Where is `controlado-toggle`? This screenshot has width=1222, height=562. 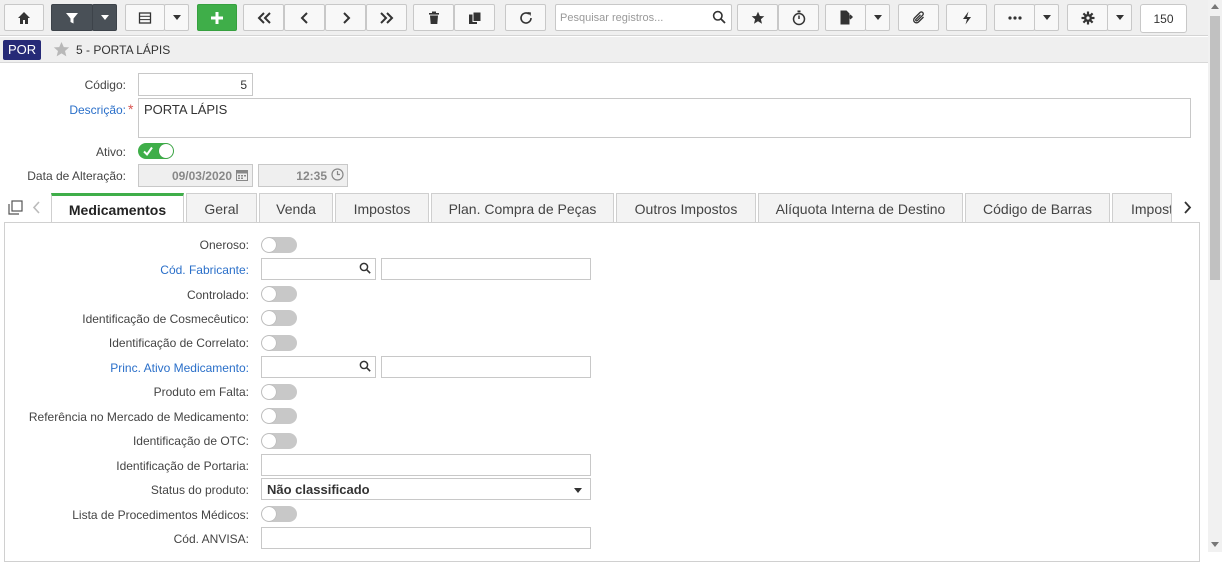 controlado-toggle is located at coordinates (279, 294).